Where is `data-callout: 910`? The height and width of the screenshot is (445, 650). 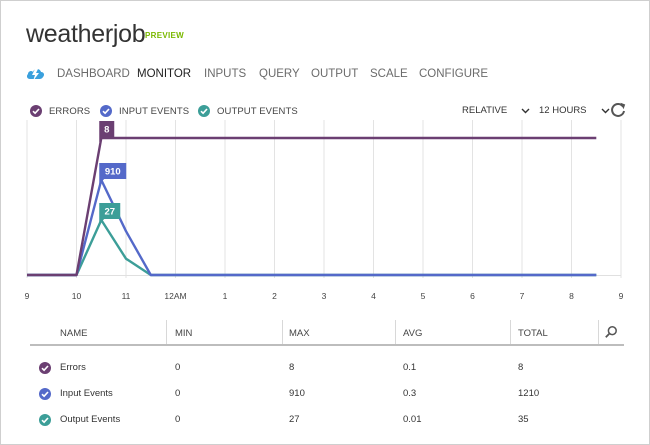 data-callout: 910 is located at coordinates (113, 173).